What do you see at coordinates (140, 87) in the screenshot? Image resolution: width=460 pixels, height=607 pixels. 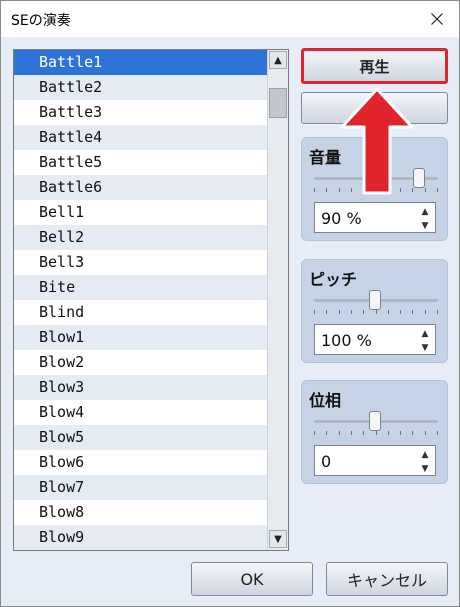 I see `list-item: Battle2` at bounding box center [140, 87].